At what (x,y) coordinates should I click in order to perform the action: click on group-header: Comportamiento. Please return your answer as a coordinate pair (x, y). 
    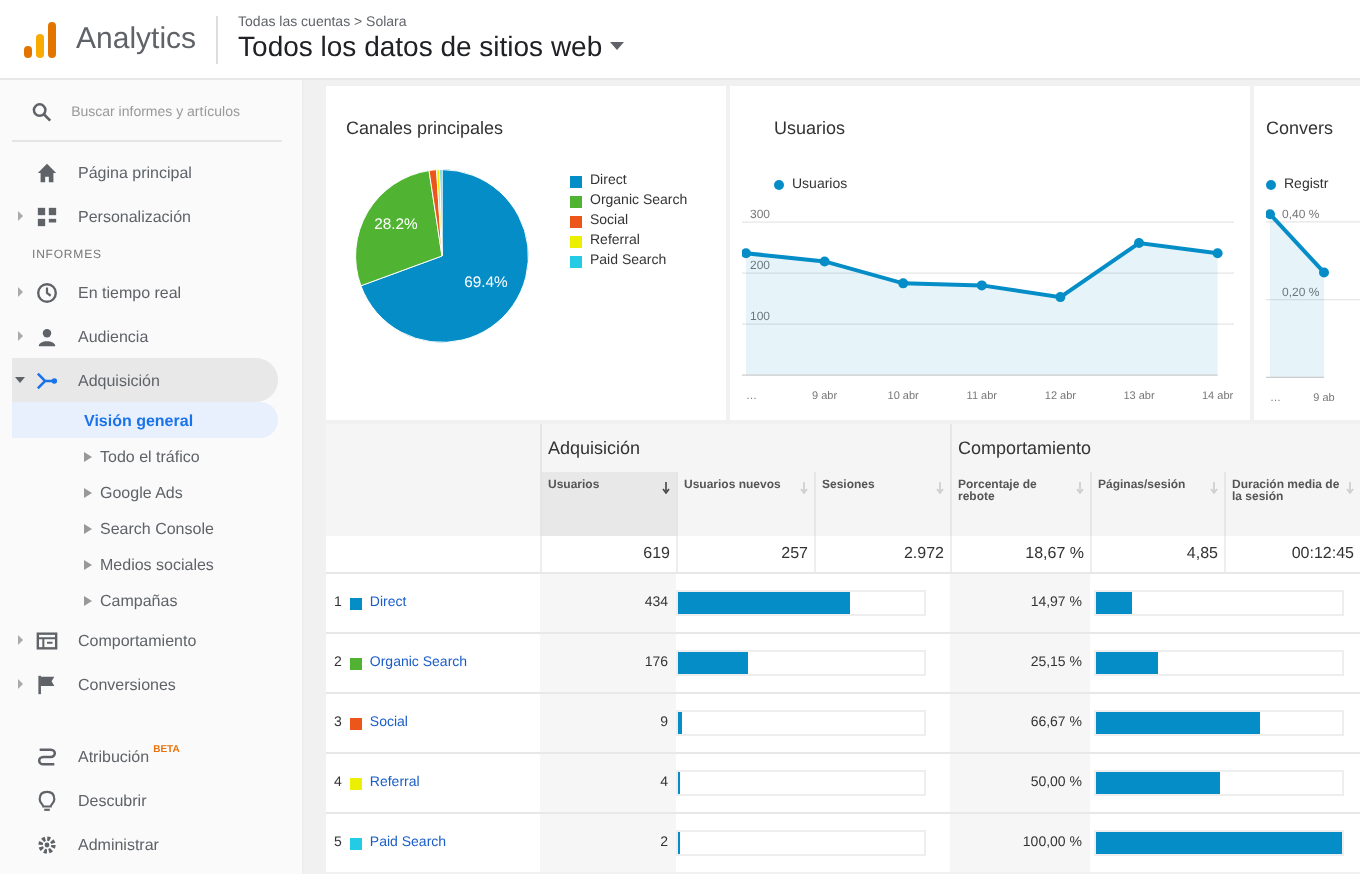
    Looking at the image, I should click on (1155, 448).